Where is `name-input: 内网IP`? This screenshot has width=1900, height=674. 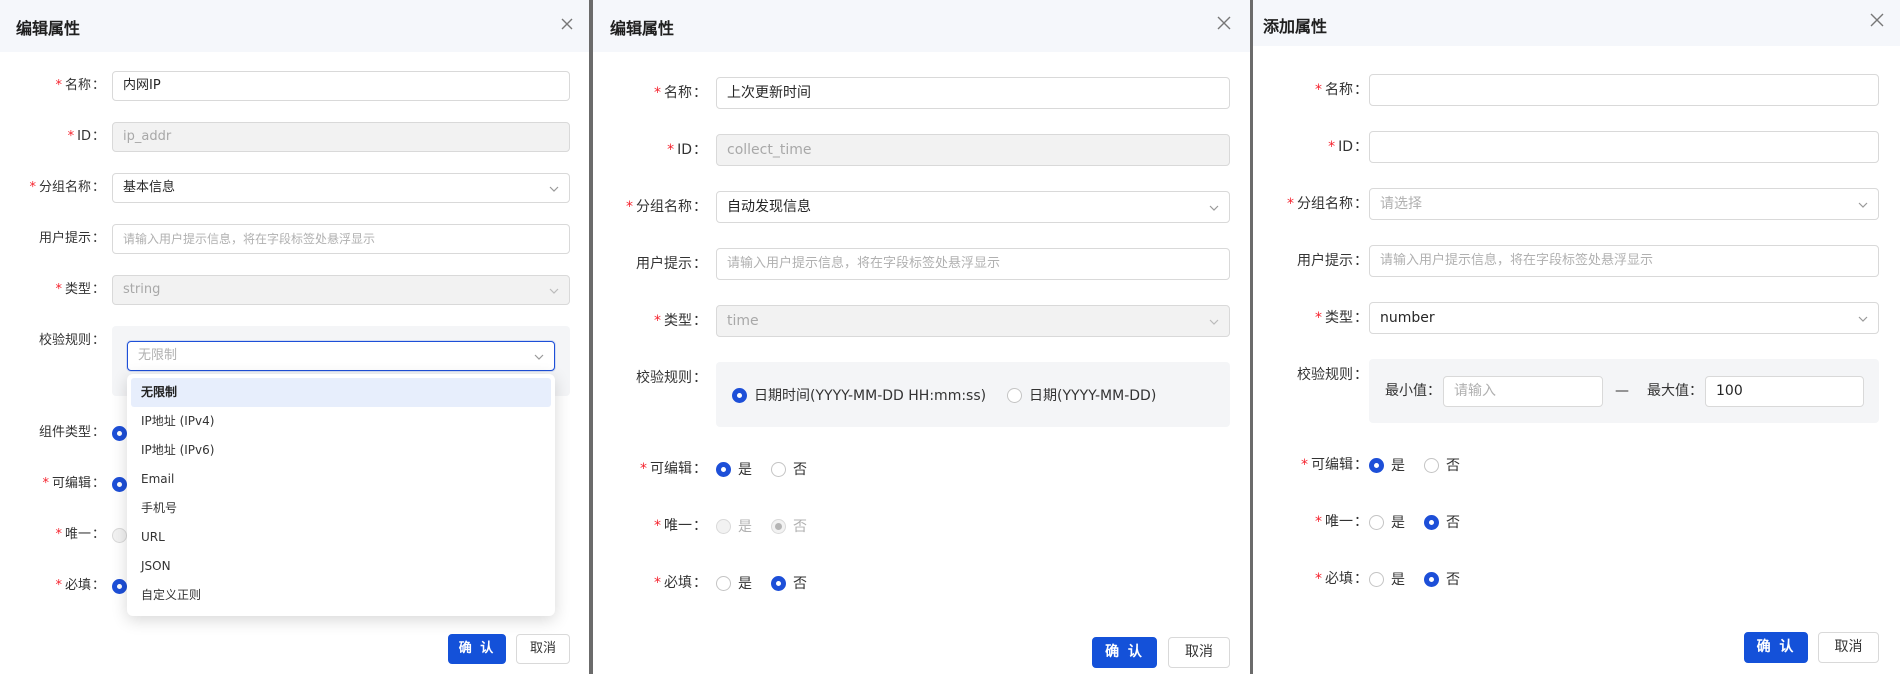 name-input: 内网IP is located at coordinates (341, 86).